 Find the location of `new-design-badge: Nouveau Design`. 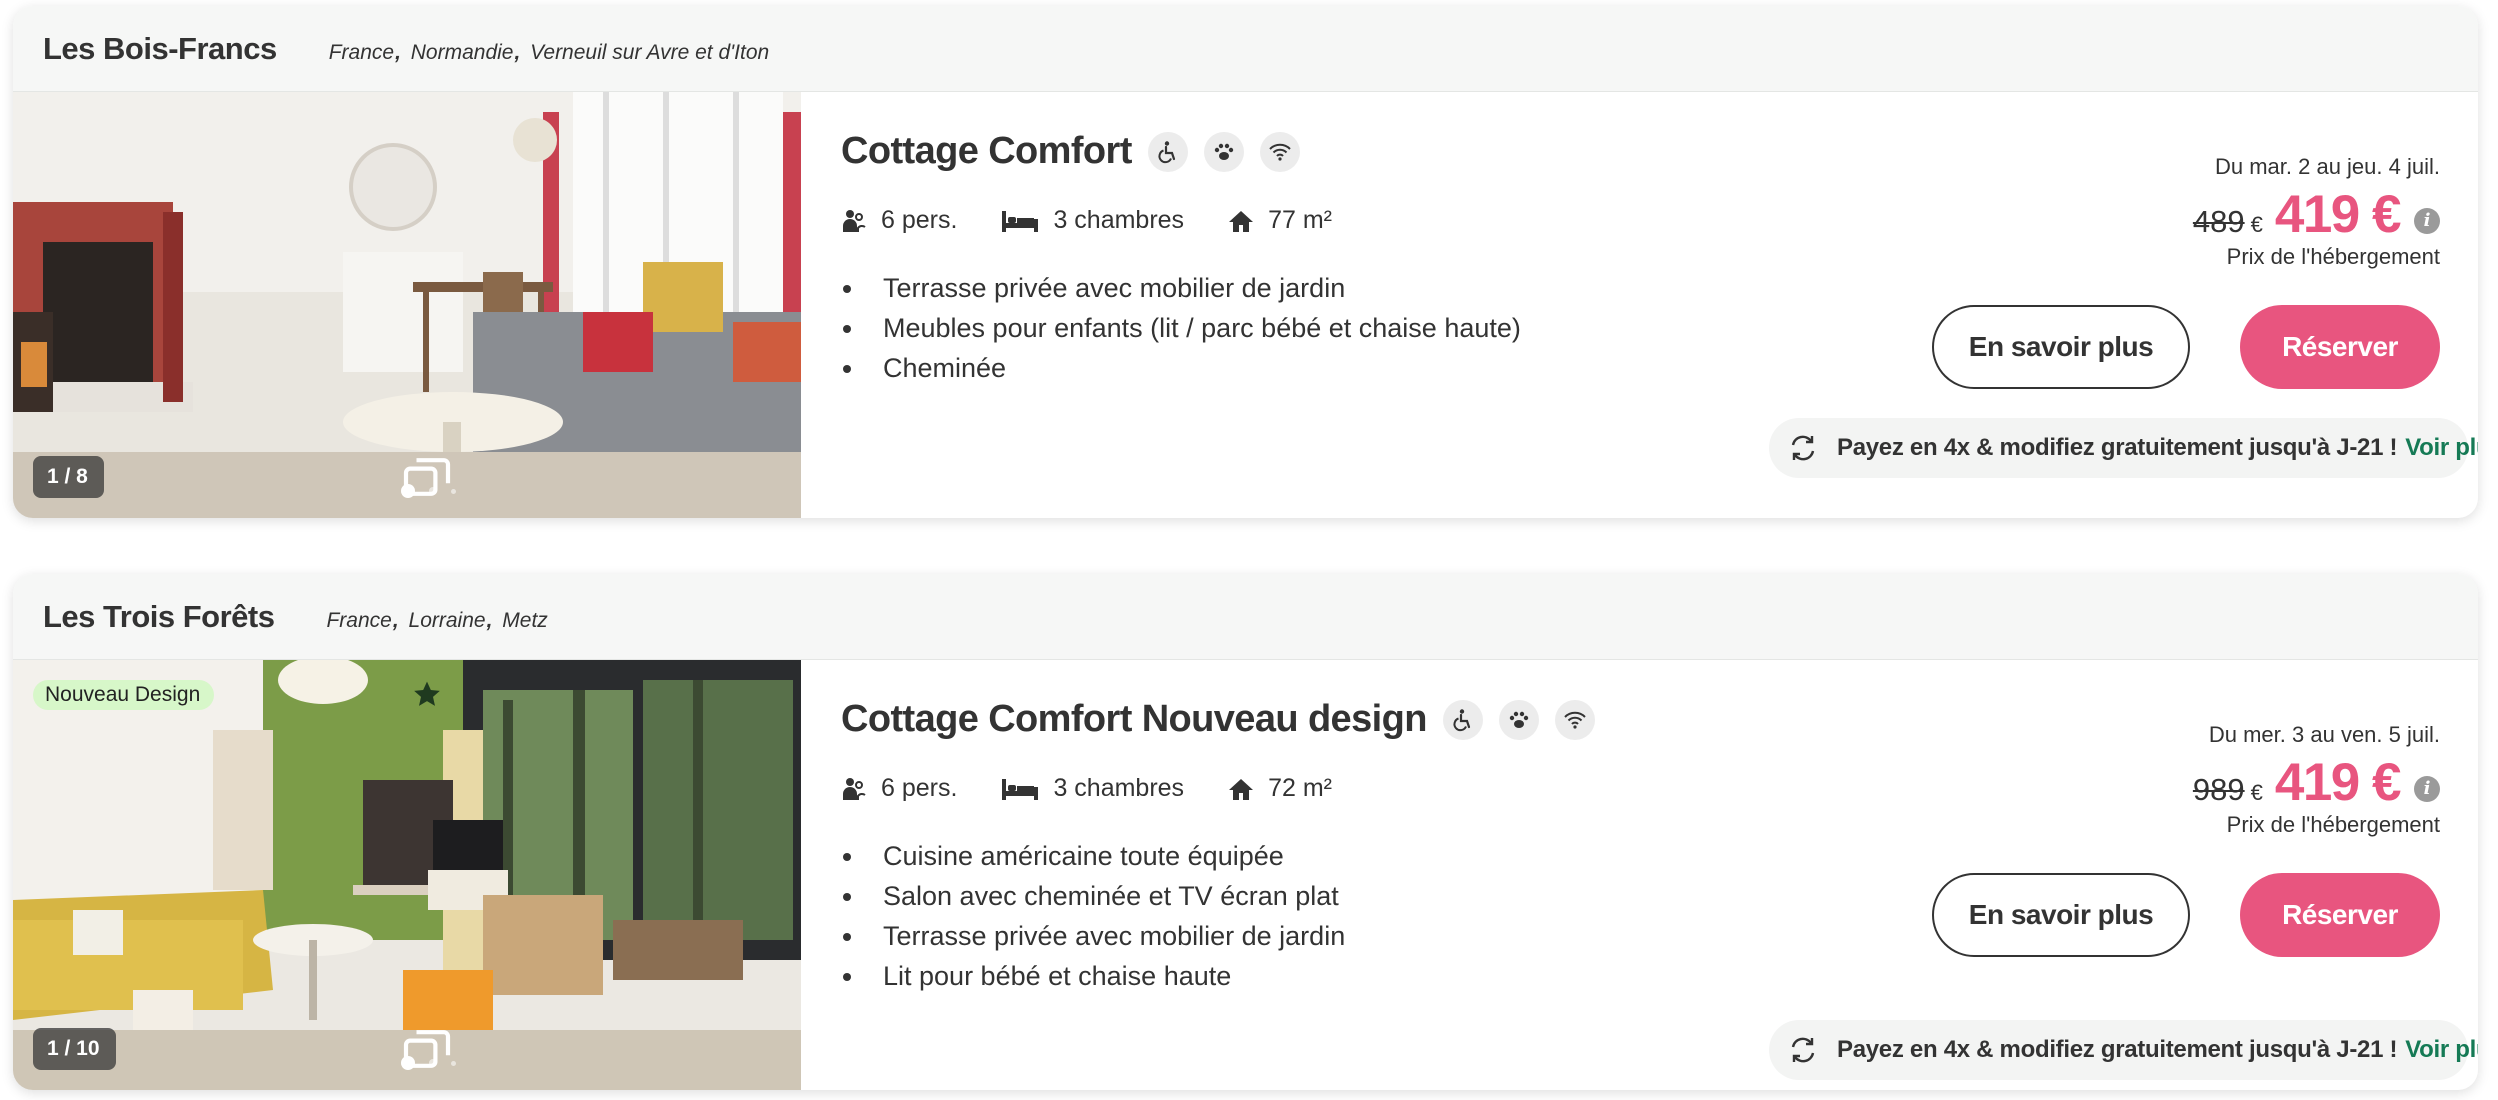

new-design-badge: Nouveau Design is located at coordinates (236, 695).